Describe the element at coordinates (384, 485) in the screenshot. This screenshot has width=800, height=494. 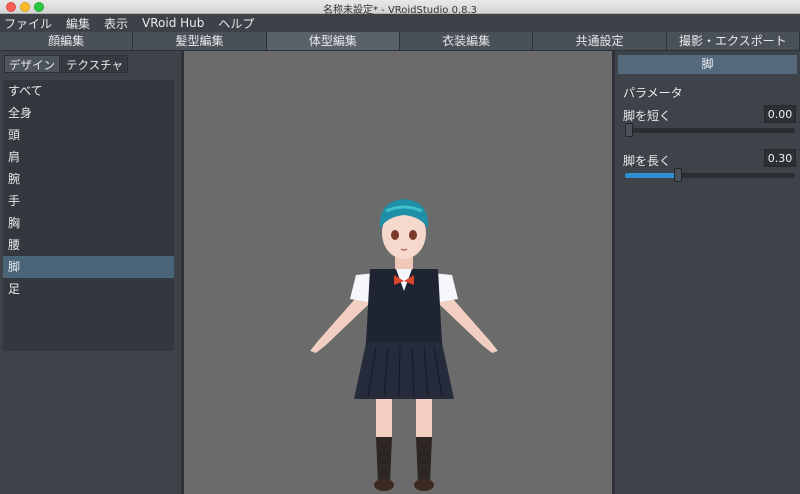
I see `left-shoe` at that location.